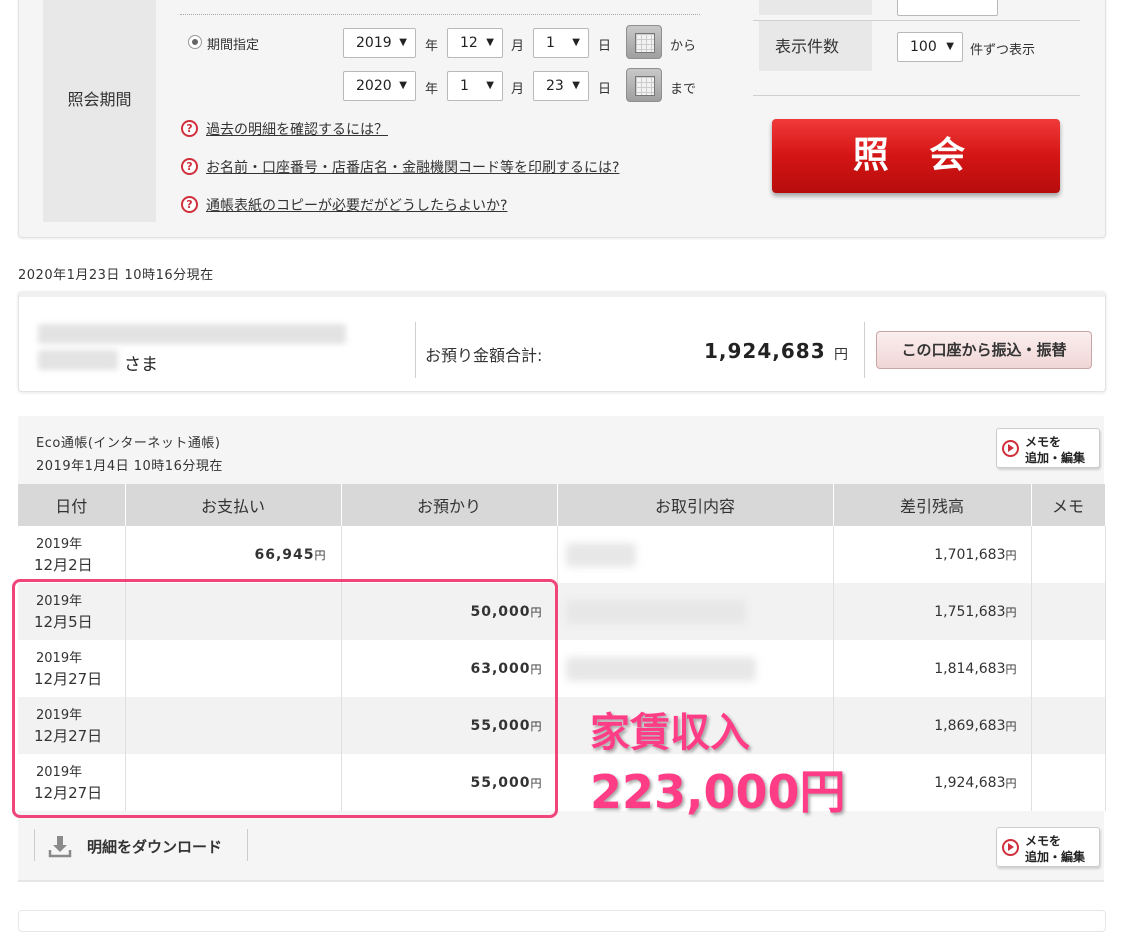  What do you see at coordinates (59, 544) in the screenshot?
I see `row-year: 2019年` at bounding box center [59, 544].